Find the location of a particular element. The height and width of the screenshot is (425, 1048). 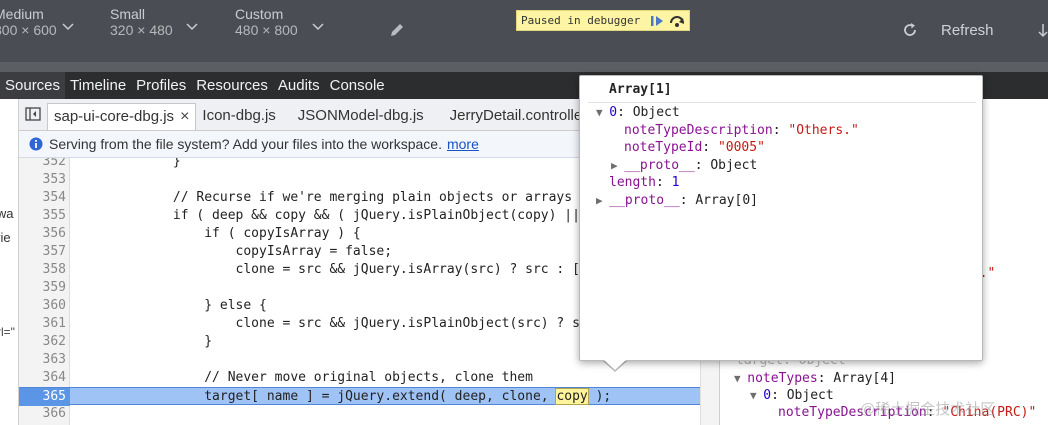

line-number: 356 is located at coordinates (42, 234).